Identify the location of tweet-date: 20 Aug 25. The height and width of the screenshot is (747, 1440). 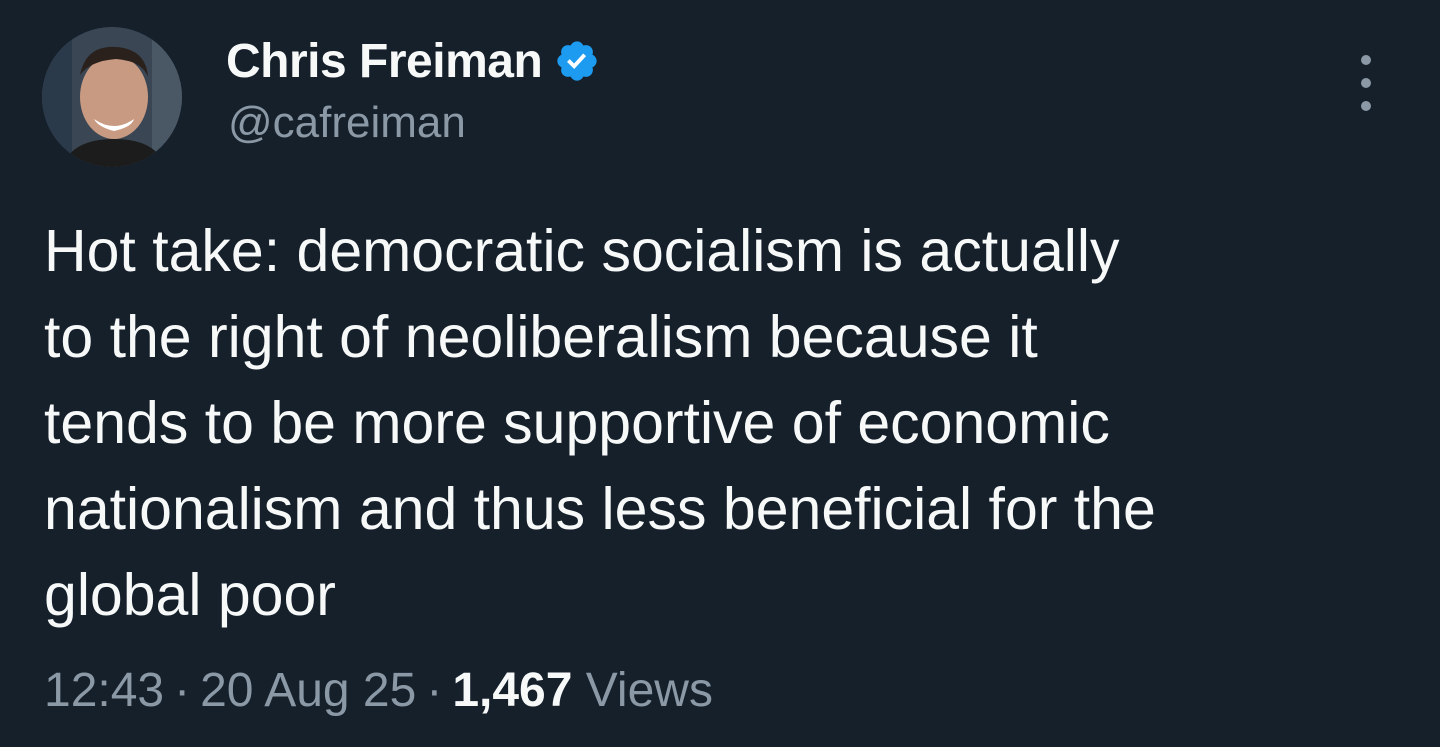
(308, 690).